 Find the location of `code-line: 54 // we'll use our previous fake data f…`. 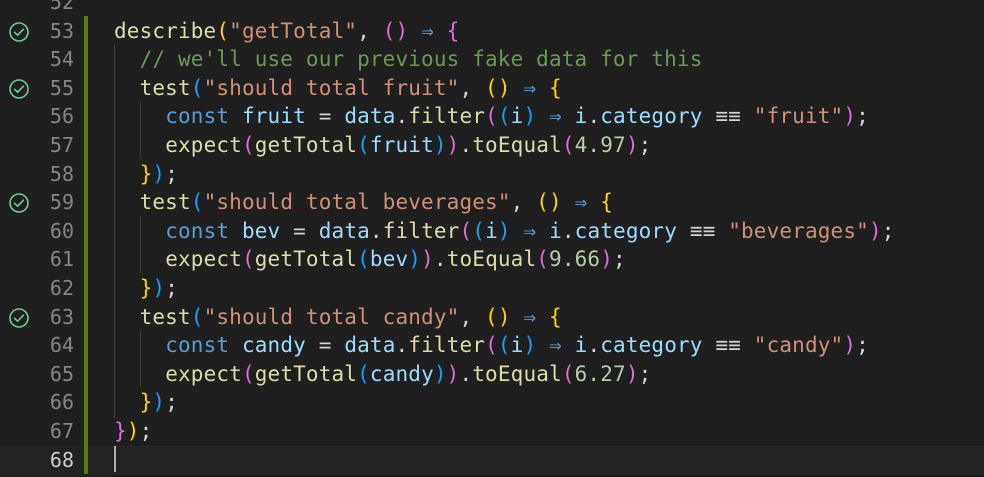

code-line: 54 // we'll use our previous fake data f… is located at coordinates (492, 59).